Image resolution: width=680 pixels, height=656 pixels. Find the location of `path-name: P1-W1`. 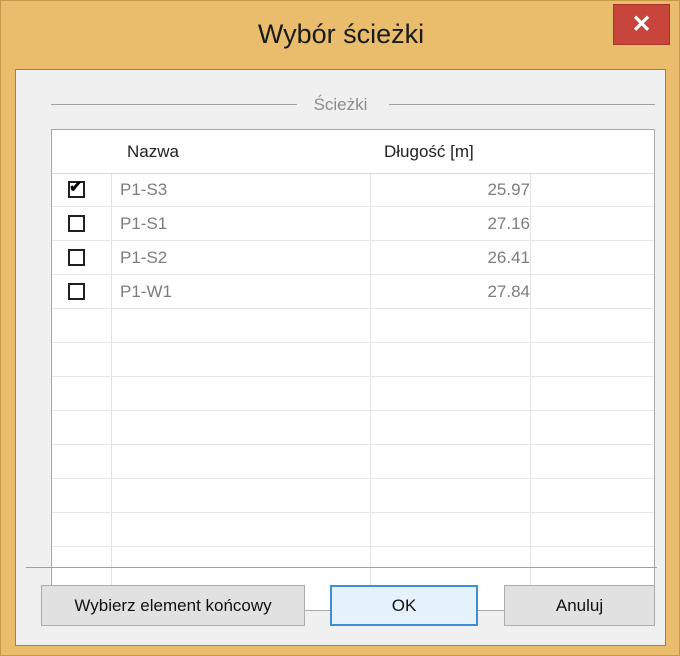

path-name: P1-W1 is located at coordinates (146, 291).